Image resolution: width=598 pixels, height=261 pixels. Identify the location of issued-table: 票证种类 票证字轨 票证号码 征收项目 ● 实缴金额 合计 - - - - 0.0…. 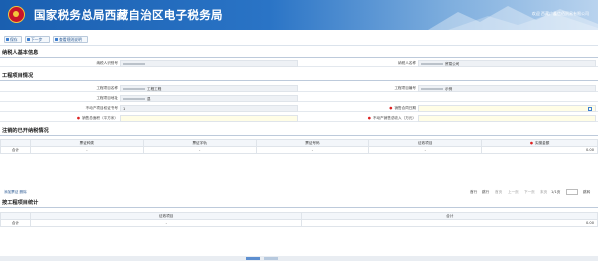
(299, 146).